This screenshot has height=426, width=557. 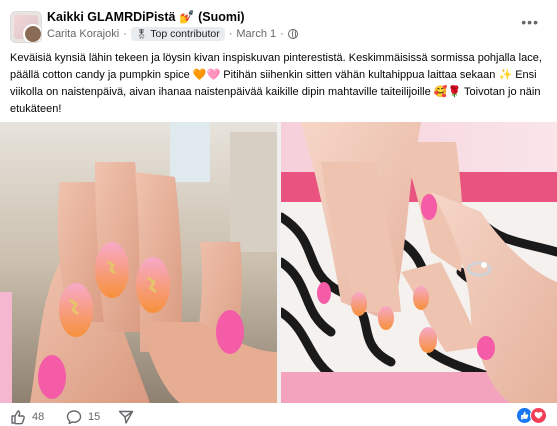 I want to click on share-icon, so click(x=126, y=417).